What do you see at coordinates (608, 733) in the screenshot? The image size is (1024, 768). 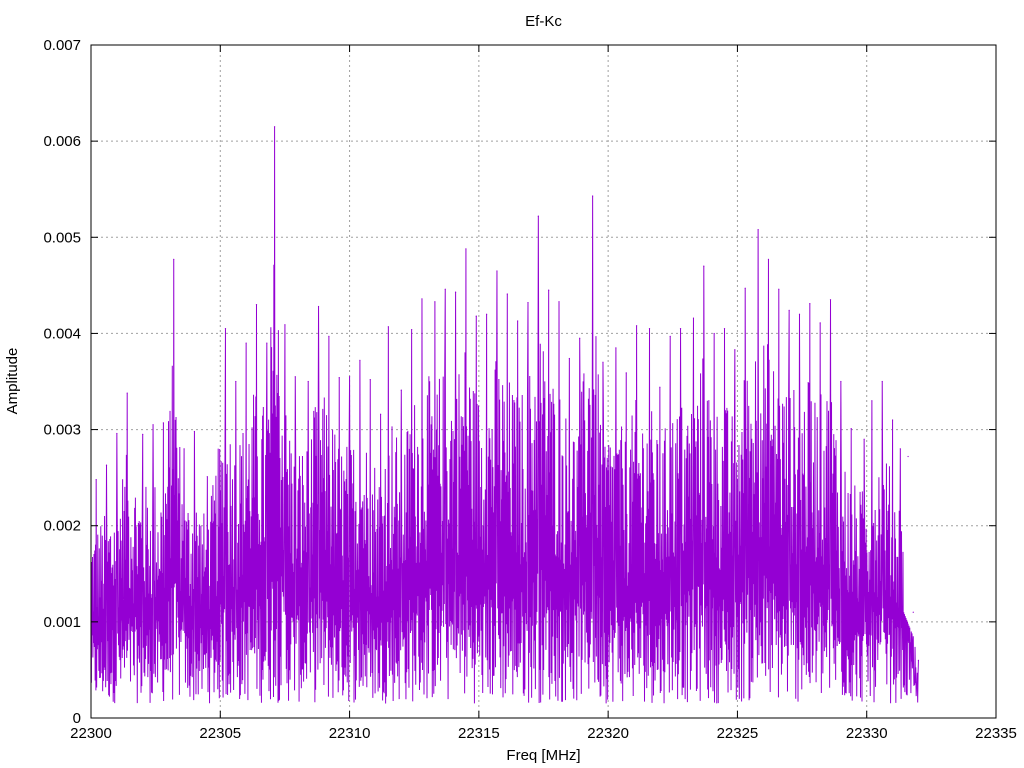 I see `x-tick-label: 22320` at bounding box center [608, 733].